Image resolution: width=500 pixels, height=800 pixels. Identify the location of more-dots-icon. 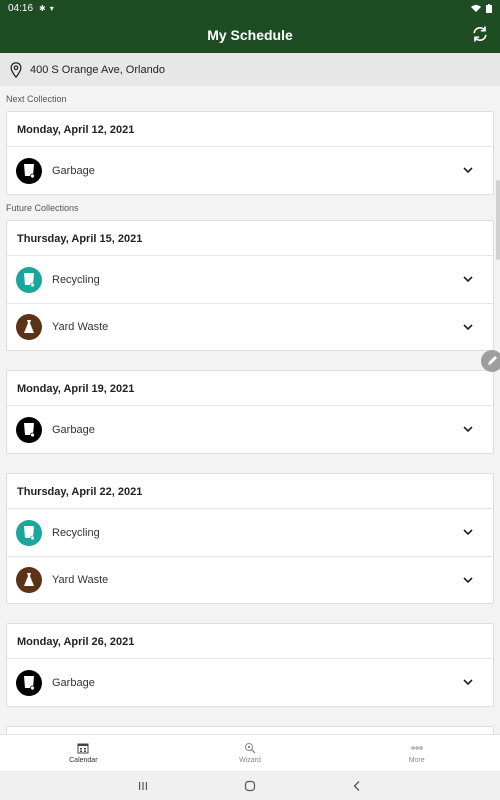
(417, 748).